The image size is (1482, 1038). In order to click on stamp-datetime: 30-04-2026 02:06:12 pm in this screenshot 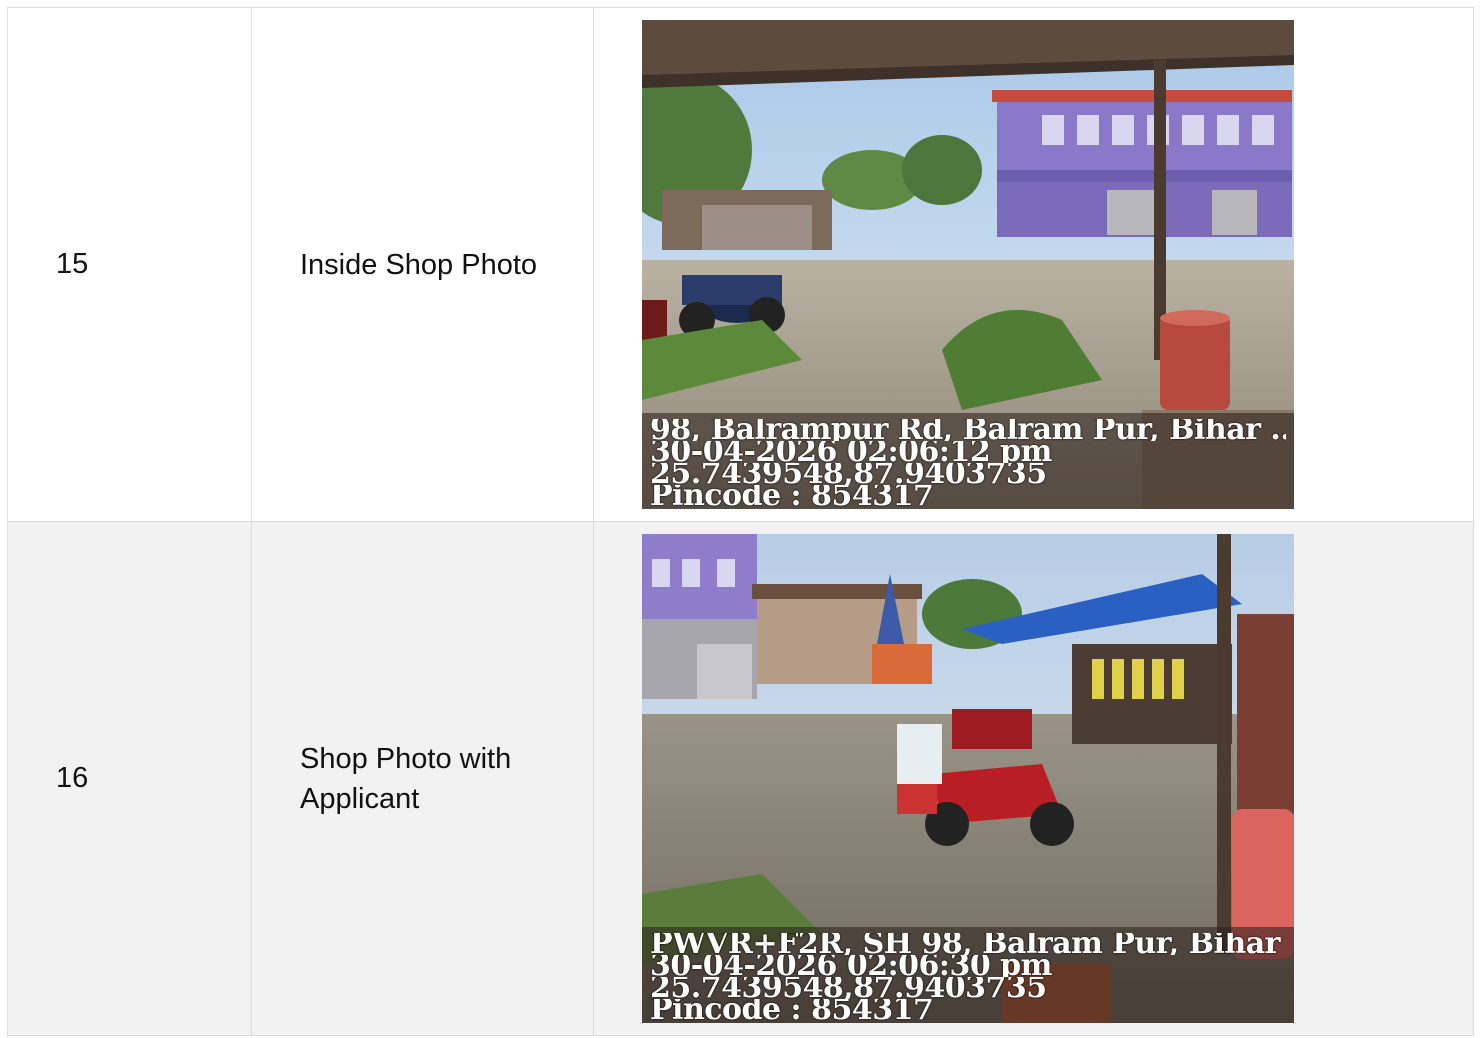, I will do `click(851, 452)`.